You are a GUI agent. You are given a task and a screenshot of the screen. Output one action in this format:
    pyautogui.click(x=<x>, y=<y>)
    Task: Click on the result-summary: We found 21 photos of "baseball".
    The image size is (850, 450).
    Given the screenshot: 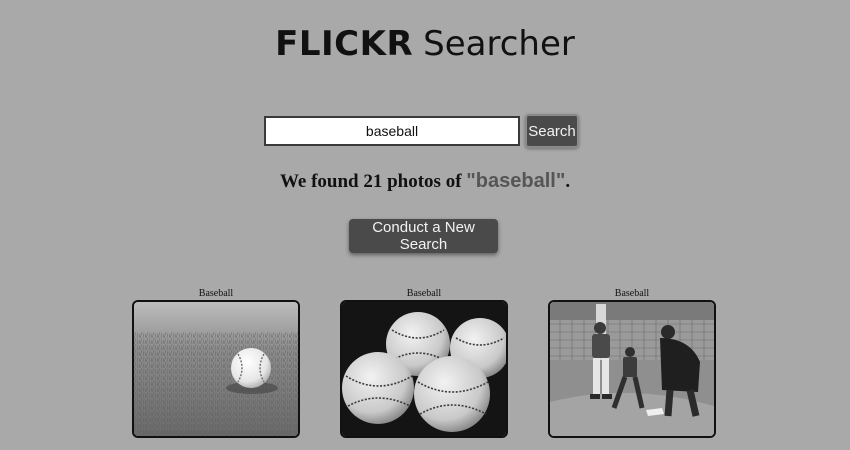 What is the action you would take?
    pyautogui.click(x=425, y=181)
    